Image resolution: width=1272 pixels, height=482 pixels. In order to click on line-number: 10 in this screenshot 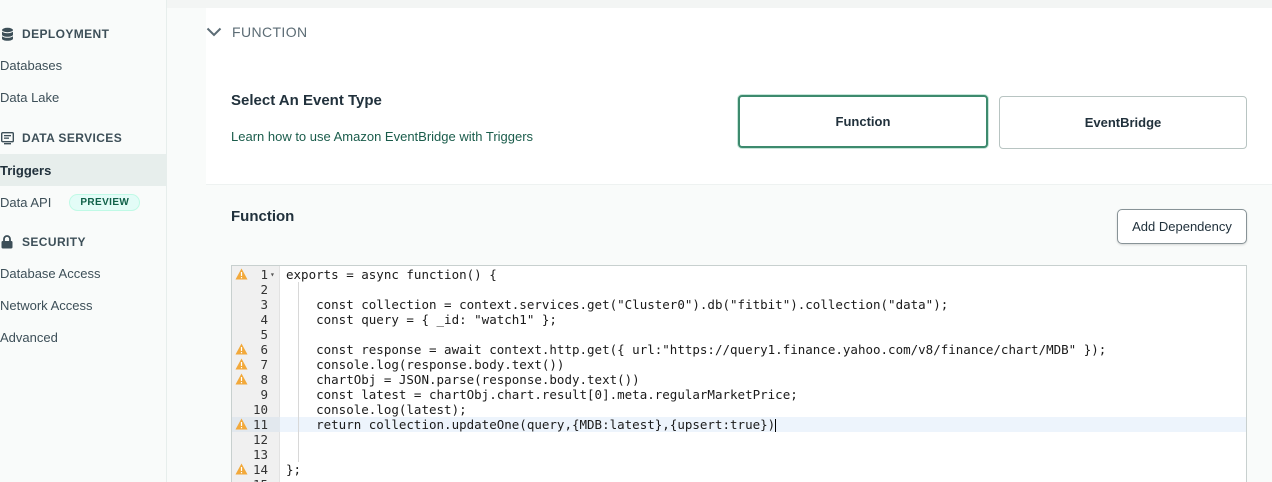, I will do `click(260, 409)`.